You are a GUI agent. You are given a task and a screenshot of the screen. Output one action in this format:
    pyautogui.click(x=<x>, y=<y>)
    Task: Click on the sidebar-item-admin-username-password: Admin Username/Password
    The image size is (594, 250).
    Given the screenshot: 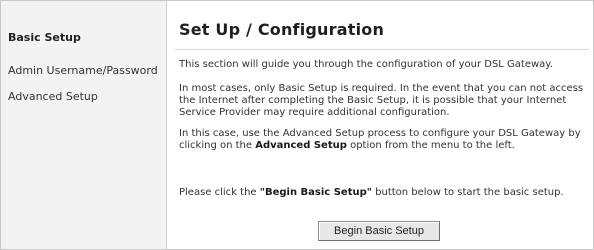 What is the action you would take?
    pyautogui.click(x=83, y=71)
    